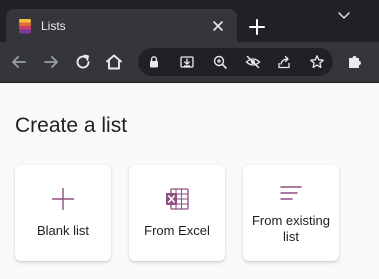 The image size is (379, 279). I want to click on tab-lists: Lists, so click(121, 25).